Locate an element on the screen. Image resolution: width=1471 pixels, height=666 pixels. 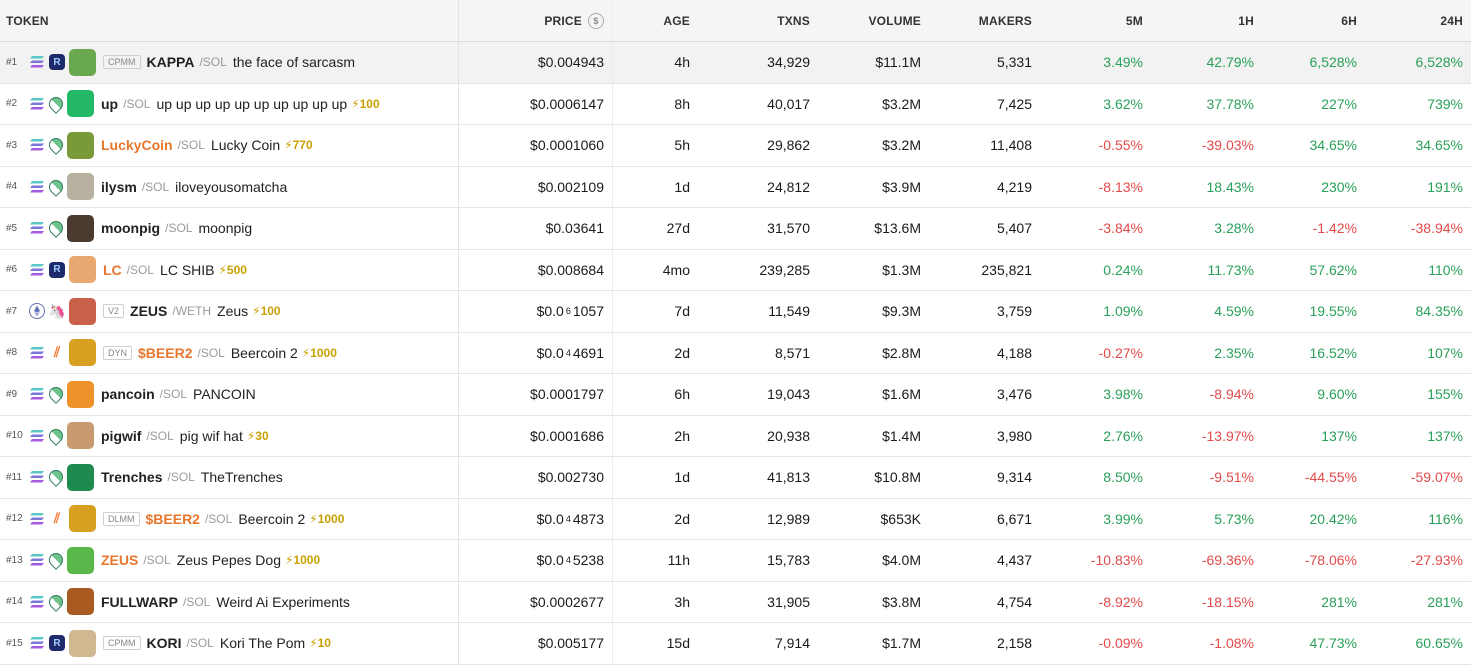
dollar-icon: $ is located at coordinates (596, 20).